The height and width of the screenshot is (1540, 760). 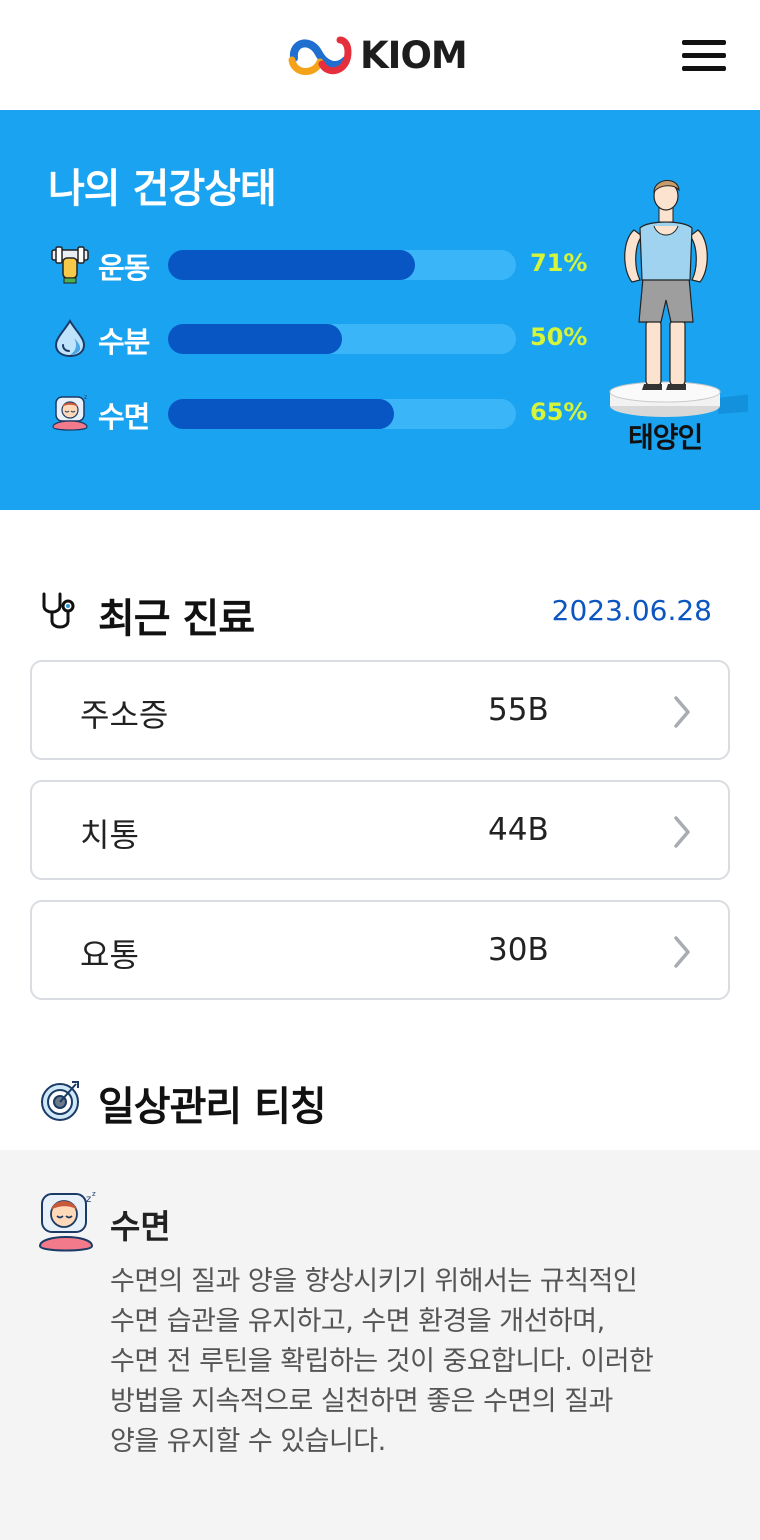 I want to click on treatment-name: 치통, so click(x=109, y=835).